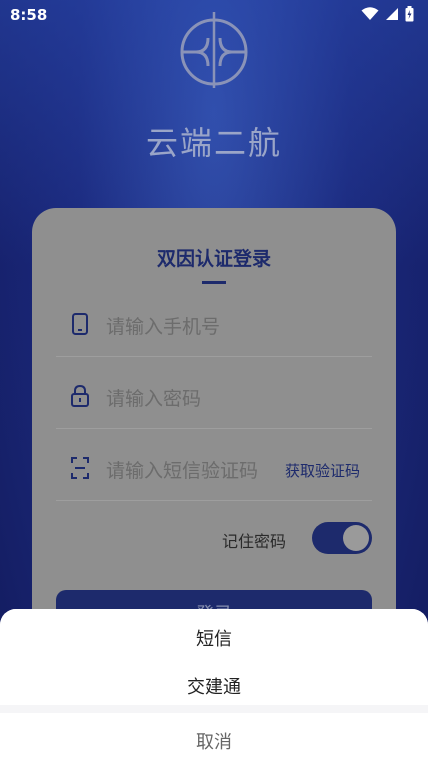 This screenshot has height=761, width=428. Describe the element at coordinates (214, 638) in the screenshot. I see `action-sheet-option-sms: 短信` at that location.